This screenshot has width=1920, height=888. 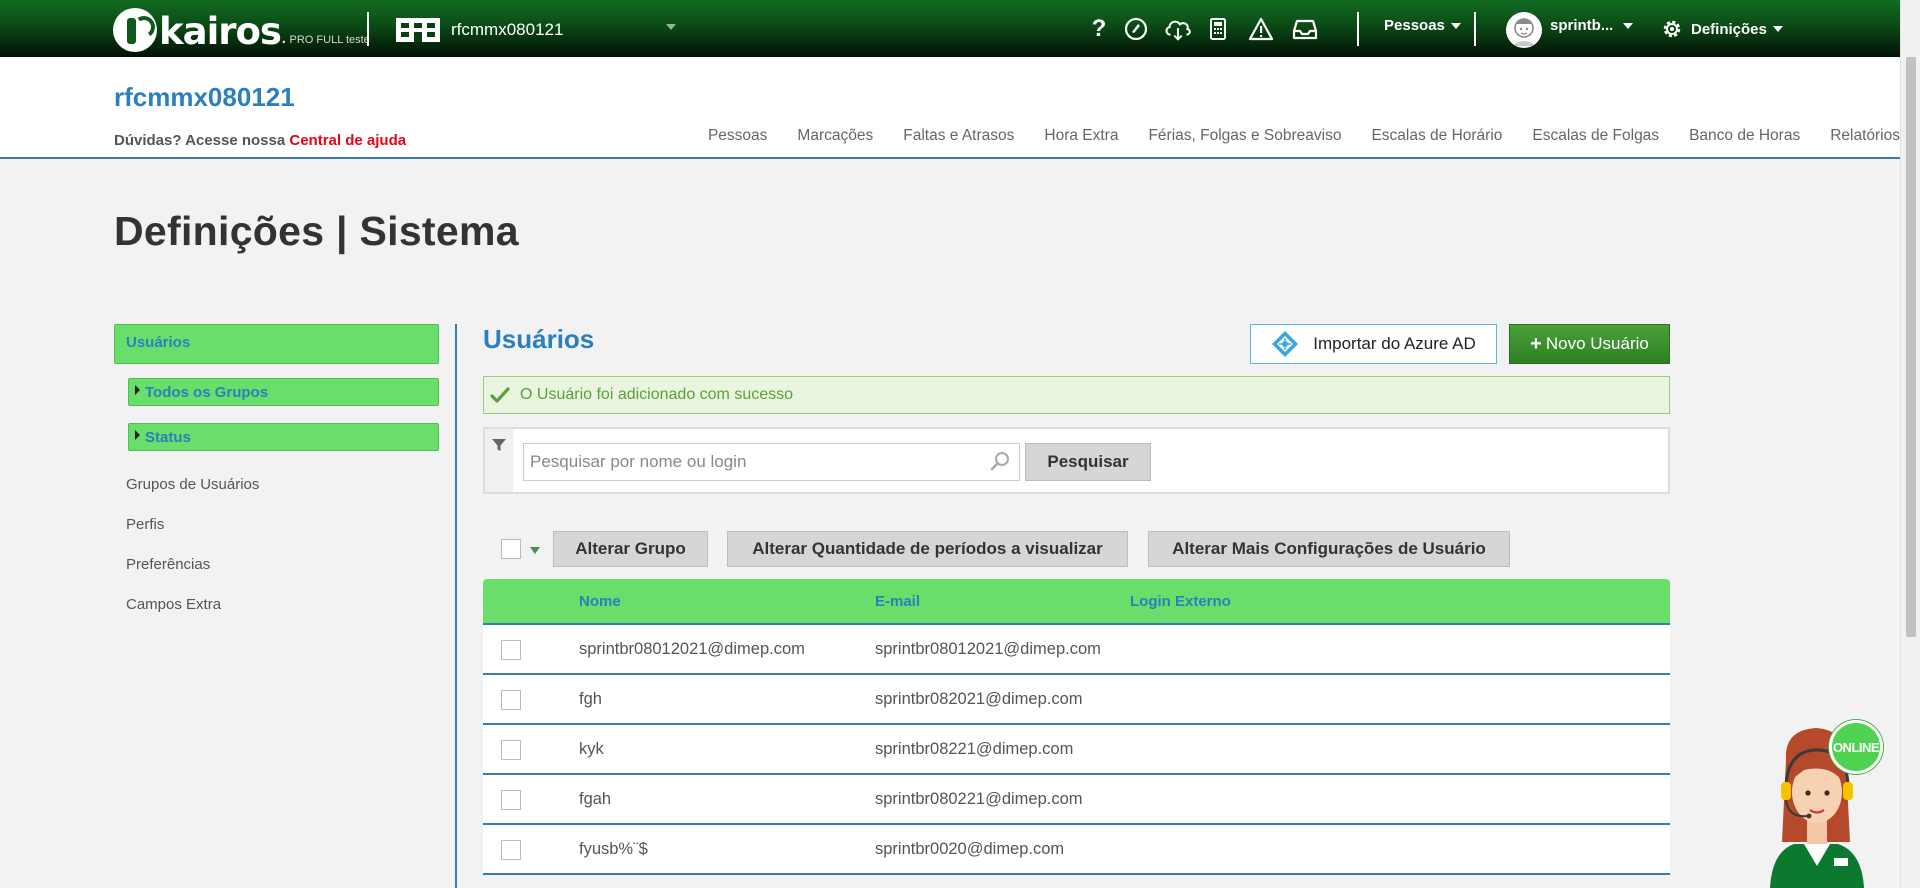 I want to click on cell-name: fyusb%¨$, so click(x=613, y=849).